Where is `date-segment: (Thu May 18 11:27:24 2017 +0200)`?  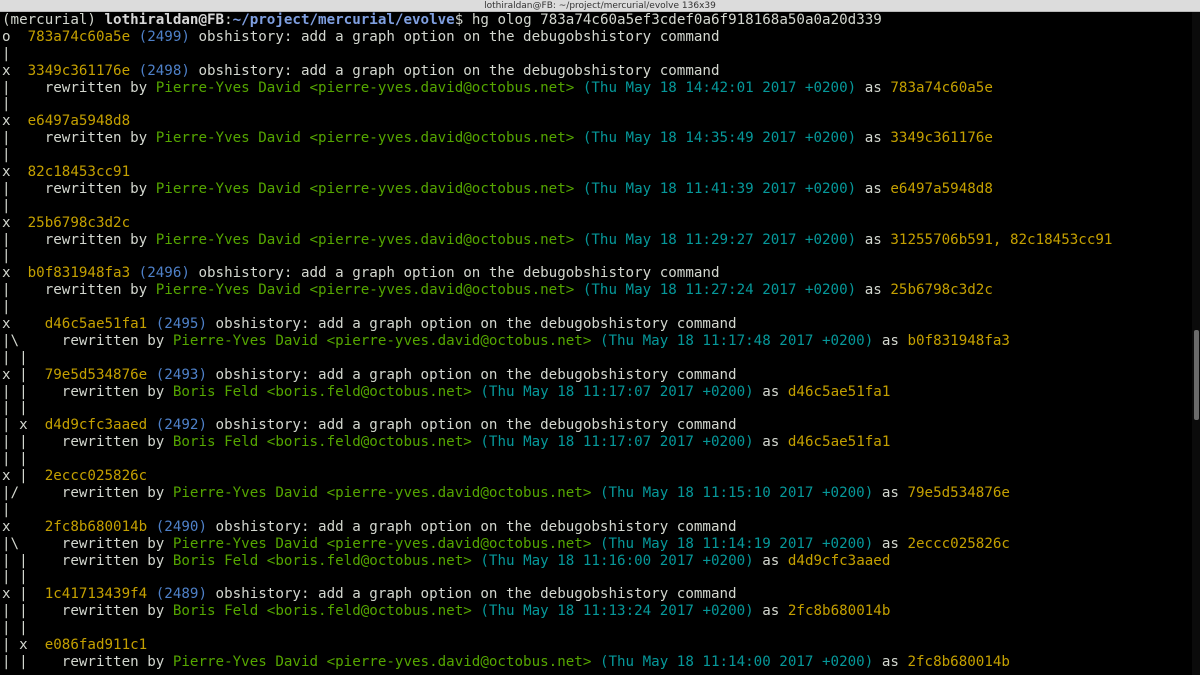
date-segment: (Thu May 18 11:27:24 2017 +0200) is located at coordinates (719, 290).